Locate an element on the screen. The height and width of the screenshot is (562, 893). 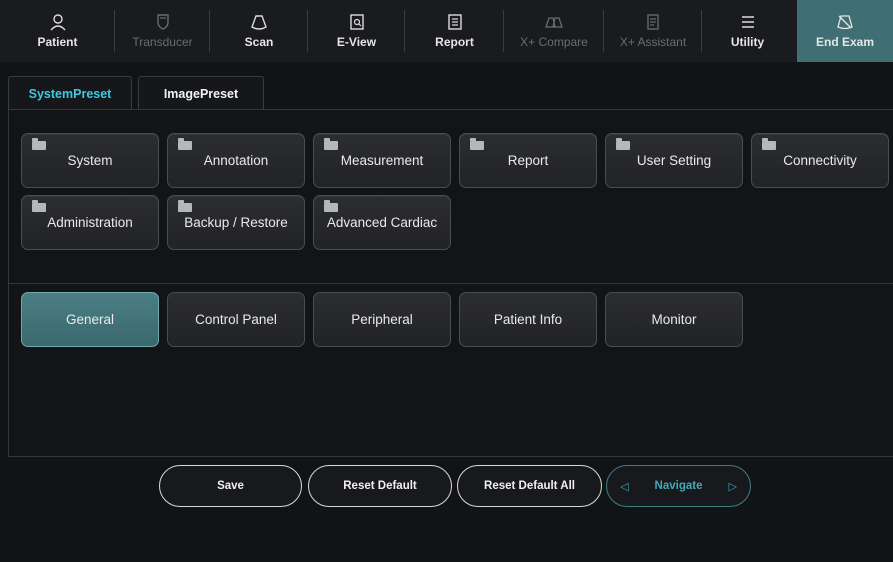
subcategory-patient-info-button: Patient Info is located at coordinates (528, 319).